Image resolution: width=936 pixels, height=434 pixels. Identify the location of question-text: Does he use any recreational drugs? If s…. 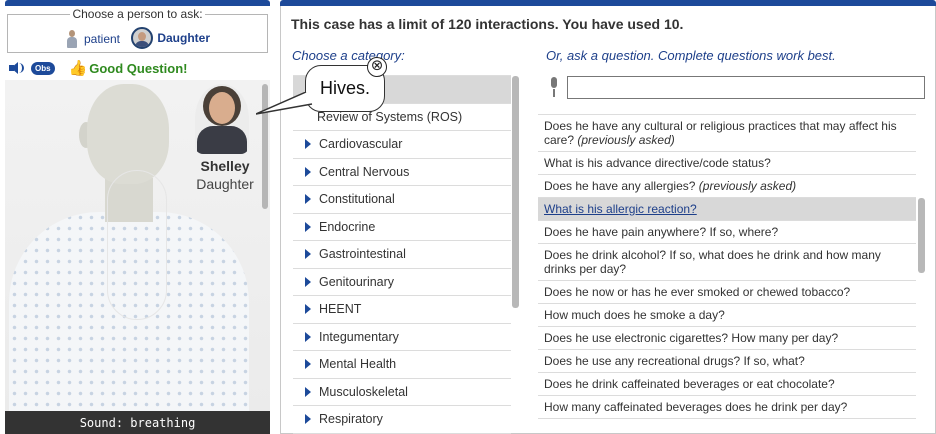
(674, 361).